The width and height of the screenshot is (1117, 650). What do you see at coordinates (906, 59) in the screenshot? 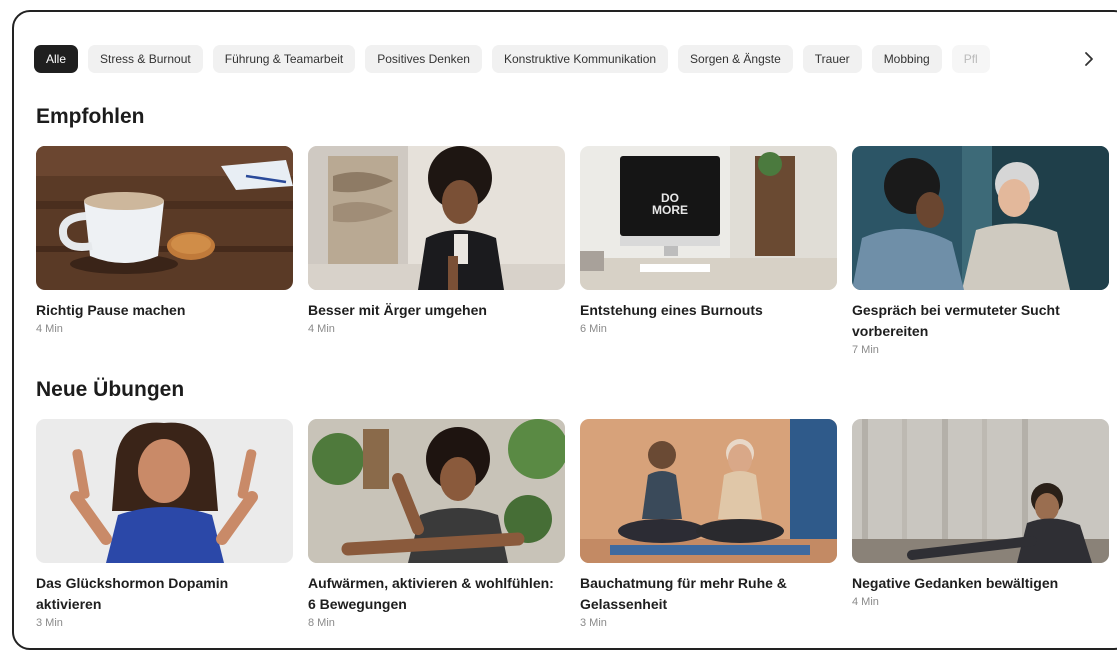
I see `filter-chip-mobbing: Mobbing` at bounding box center [906, 59].